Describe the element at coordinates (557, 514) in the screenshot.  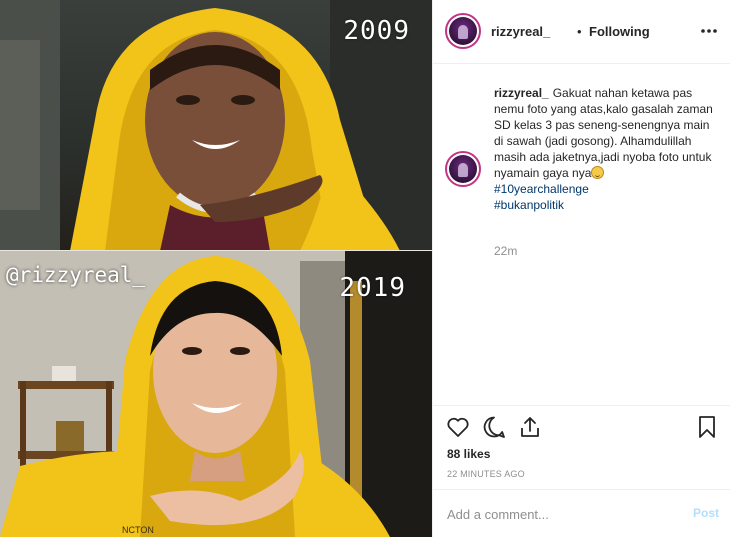
I see `comment-input` at that location.